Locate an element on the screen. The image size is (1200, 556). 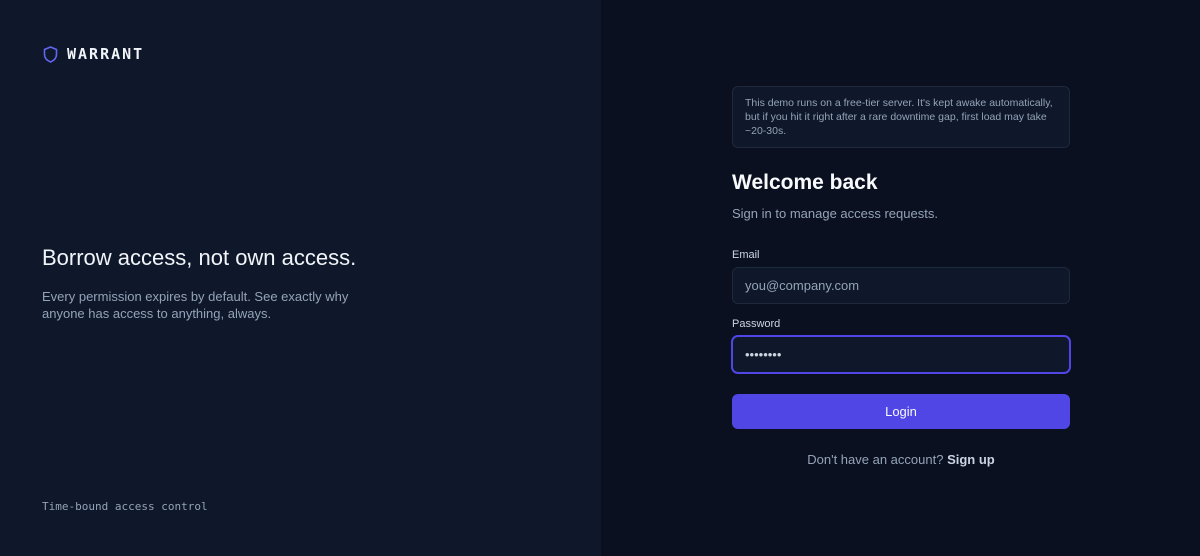
signup-prompt: Don't have an account? Sign up is located at coordinates (901, 459).